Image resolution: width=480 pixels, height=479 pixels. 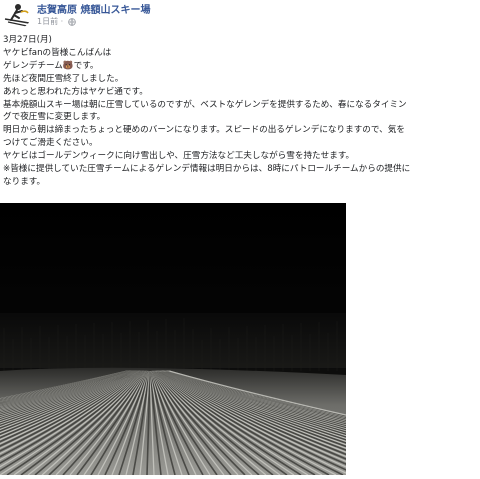 I want to click on post-line: つけてご滑走ください。, so click(x=50, y=143).